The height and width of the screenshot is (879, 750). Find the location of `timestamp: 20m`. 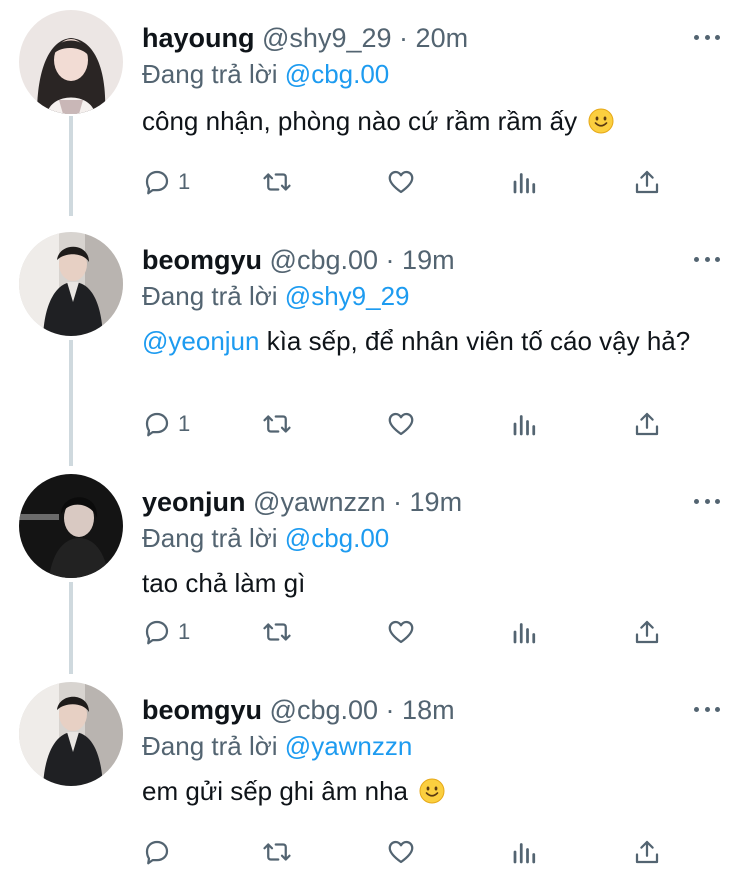

timestamp: 20m is located at coordinates (442, 38).